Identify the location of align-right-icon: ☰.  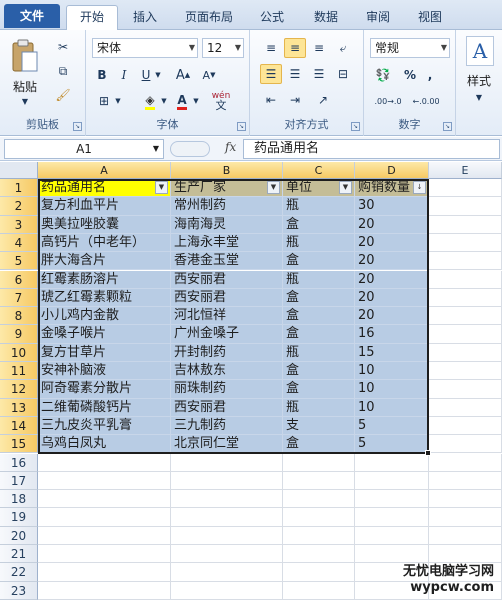
(319, 74).